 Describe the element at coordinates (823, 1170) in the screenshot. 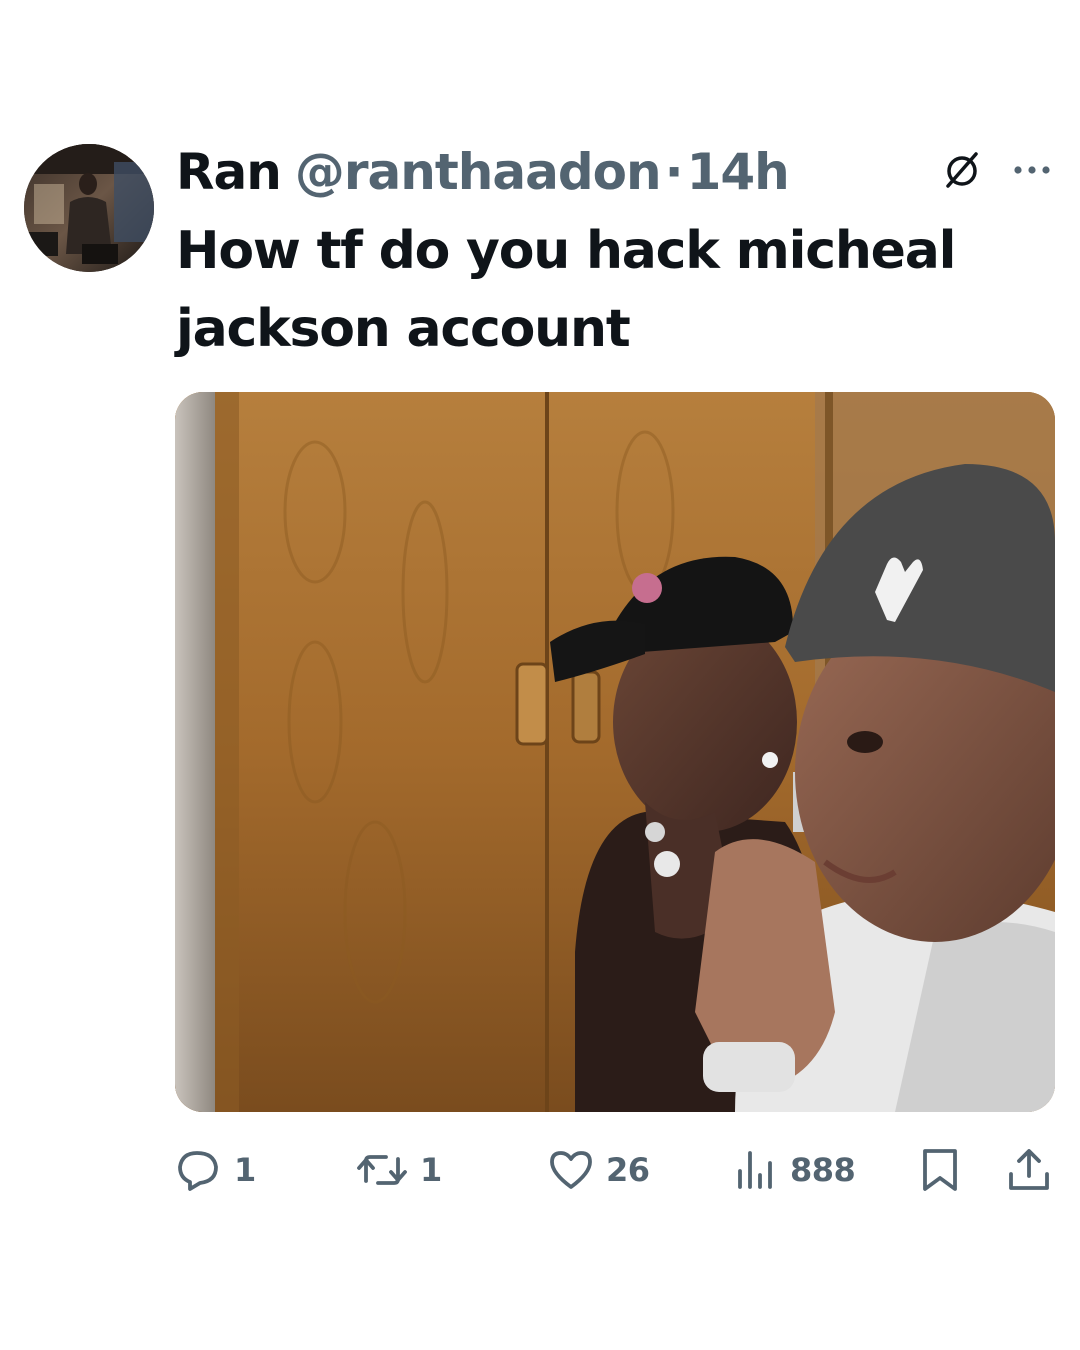

I see `views-count: 888` at that location.